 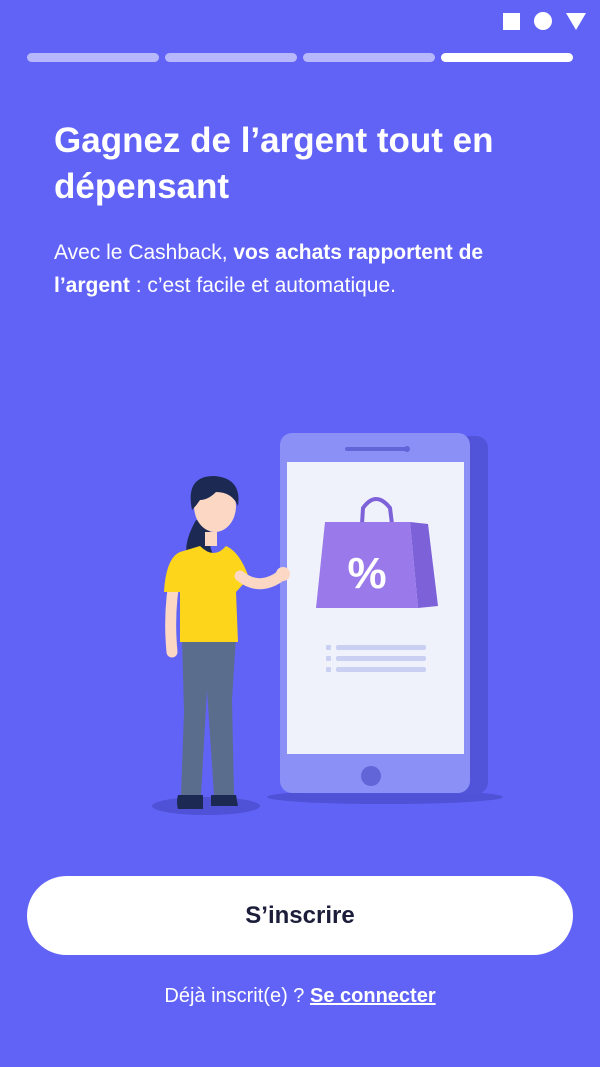 What do you see at coordinates (576, 21) in the screenshot?
I see `triangle-icon` at bounding box center [576, 21].